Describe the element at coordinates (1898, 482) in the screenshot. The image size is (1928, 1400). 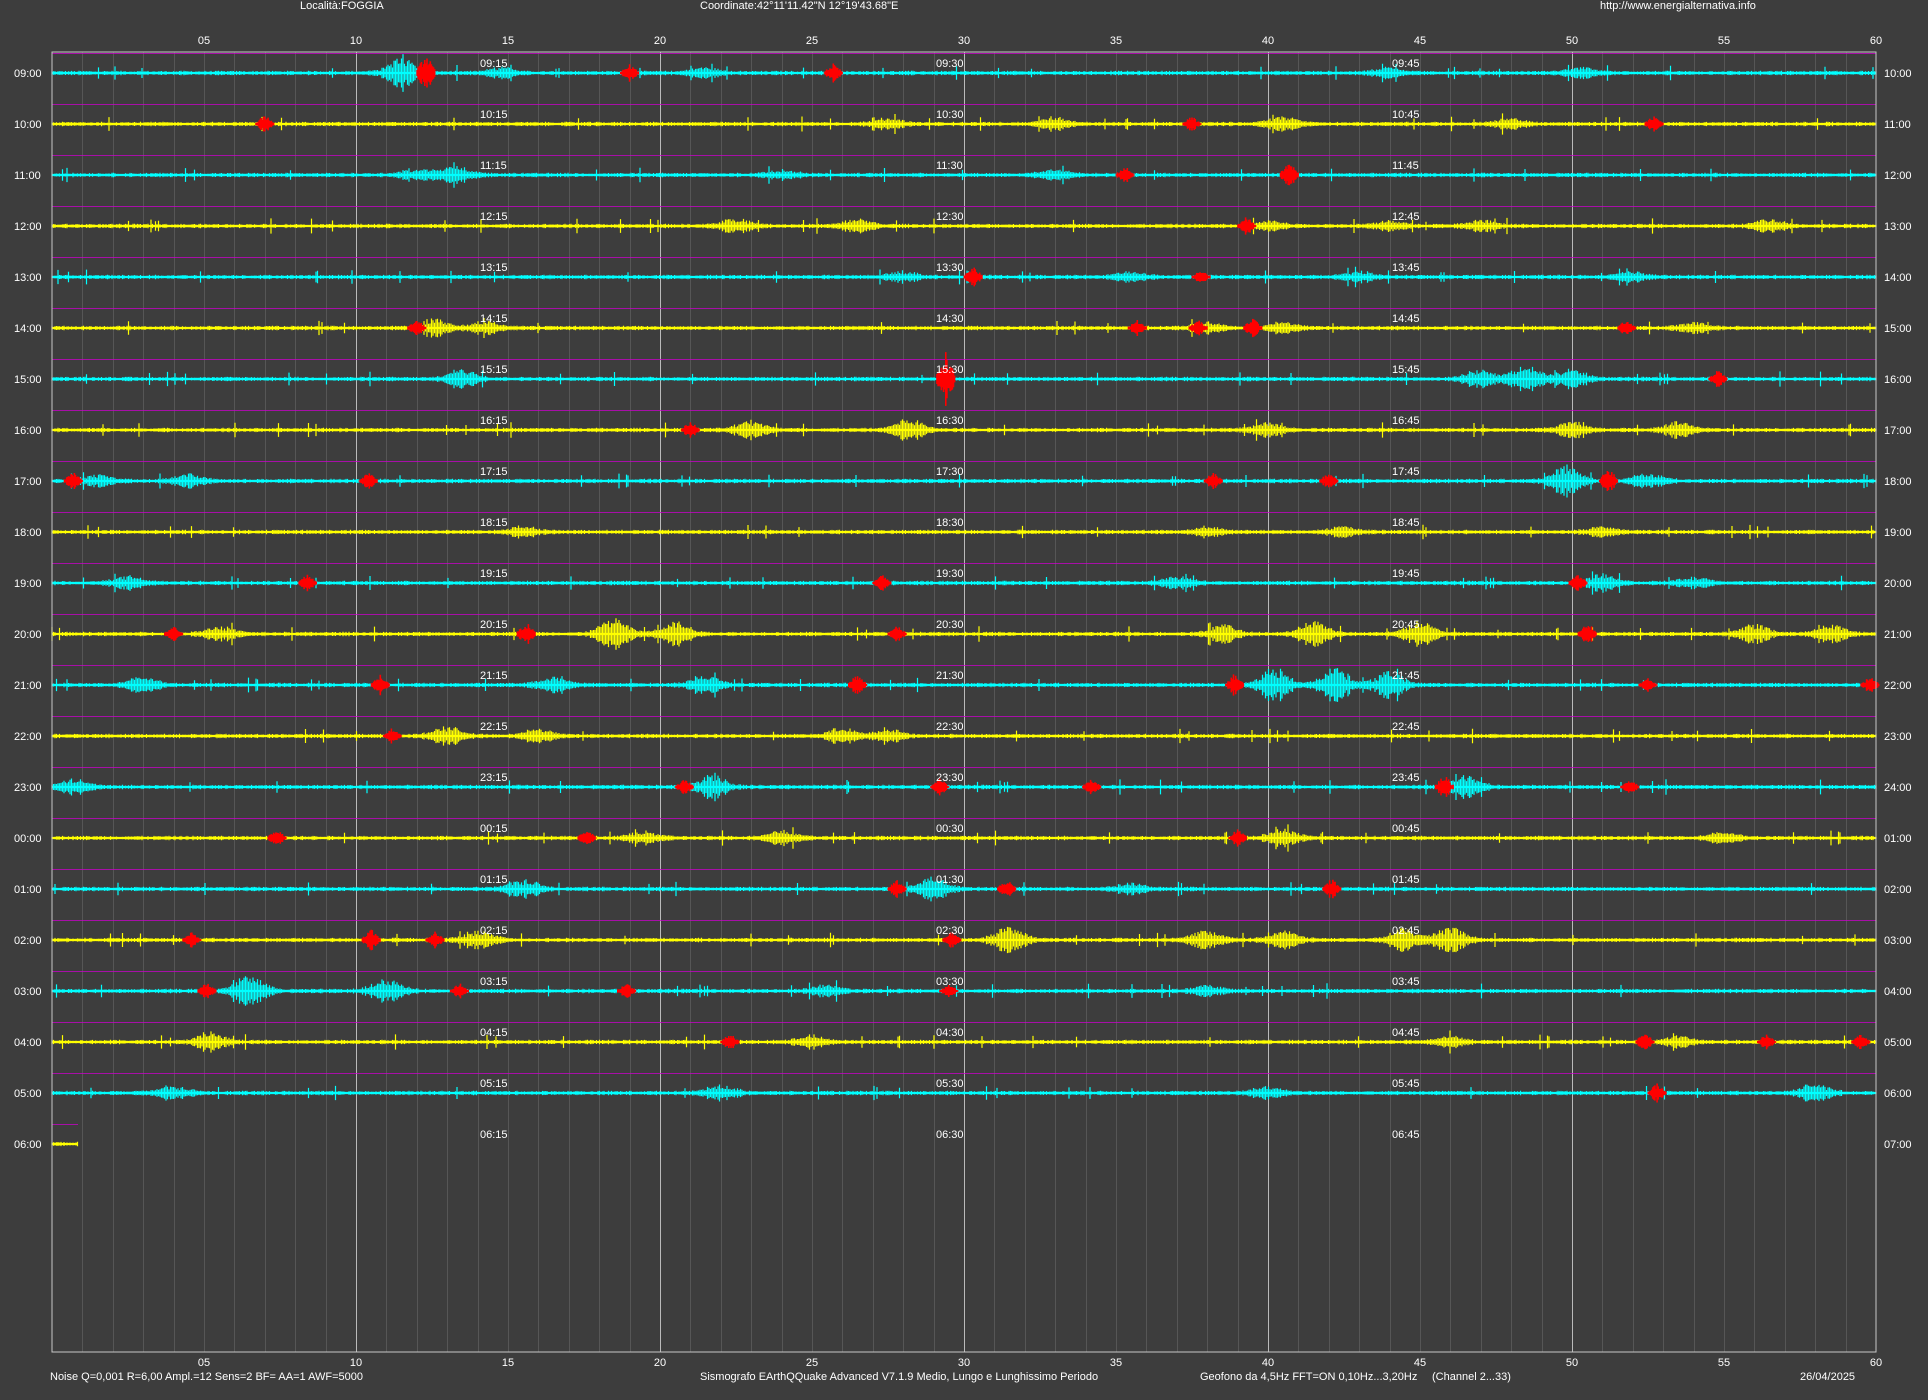
I see `row-end-time: 18:00` at that location.